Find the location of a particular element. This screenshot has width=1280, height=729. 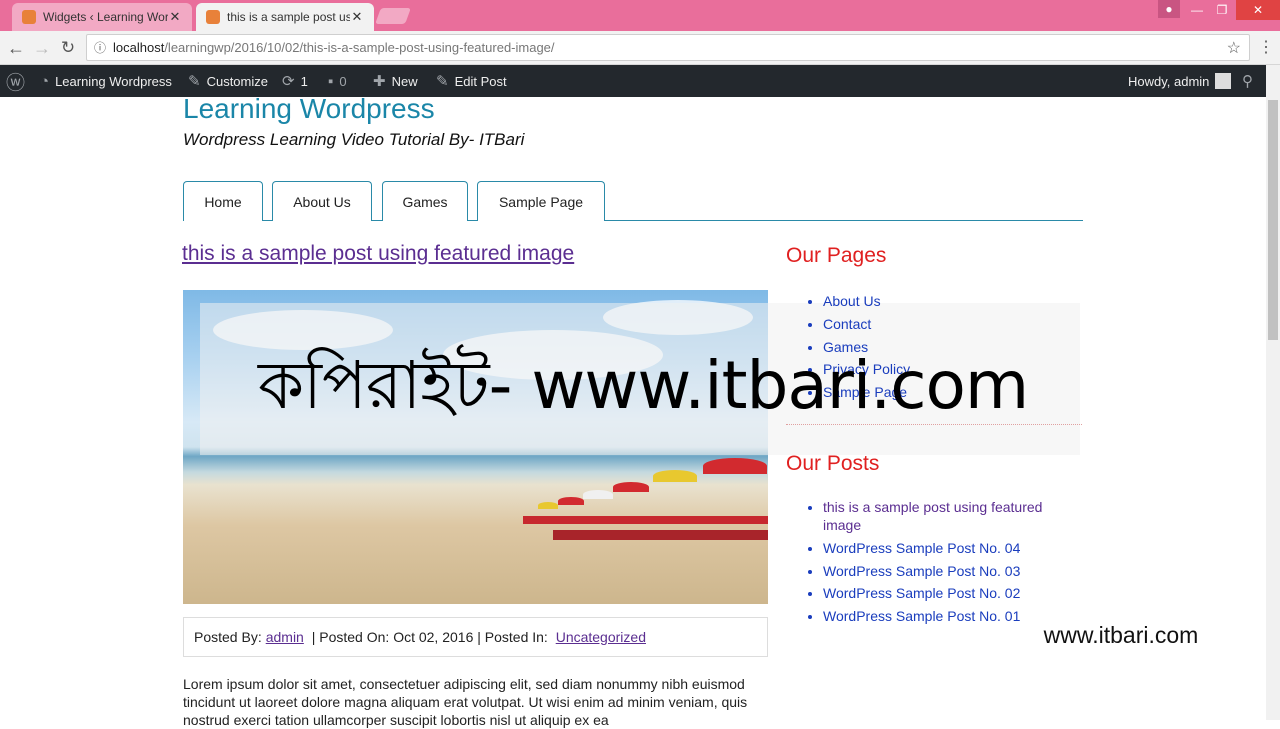

comments-count: 0 is located at coordinates (343, 81).